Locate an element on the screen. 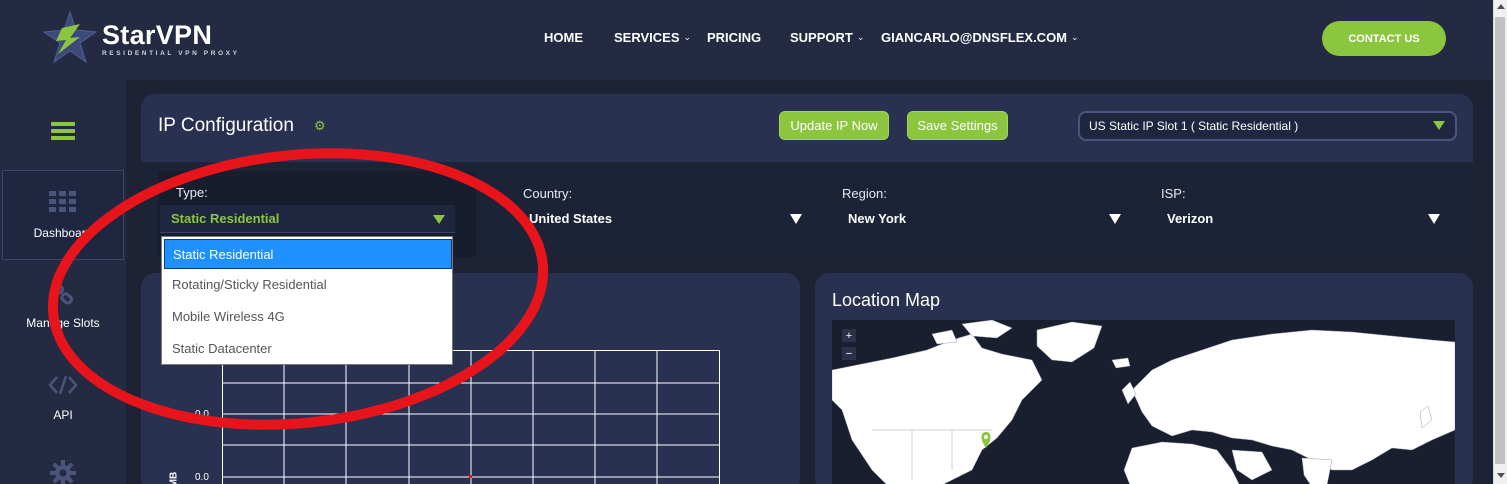 This screenshot has height=484, width=1507. dropdown-option-static-residential: Static Residential is located at coordinates (308, 254).